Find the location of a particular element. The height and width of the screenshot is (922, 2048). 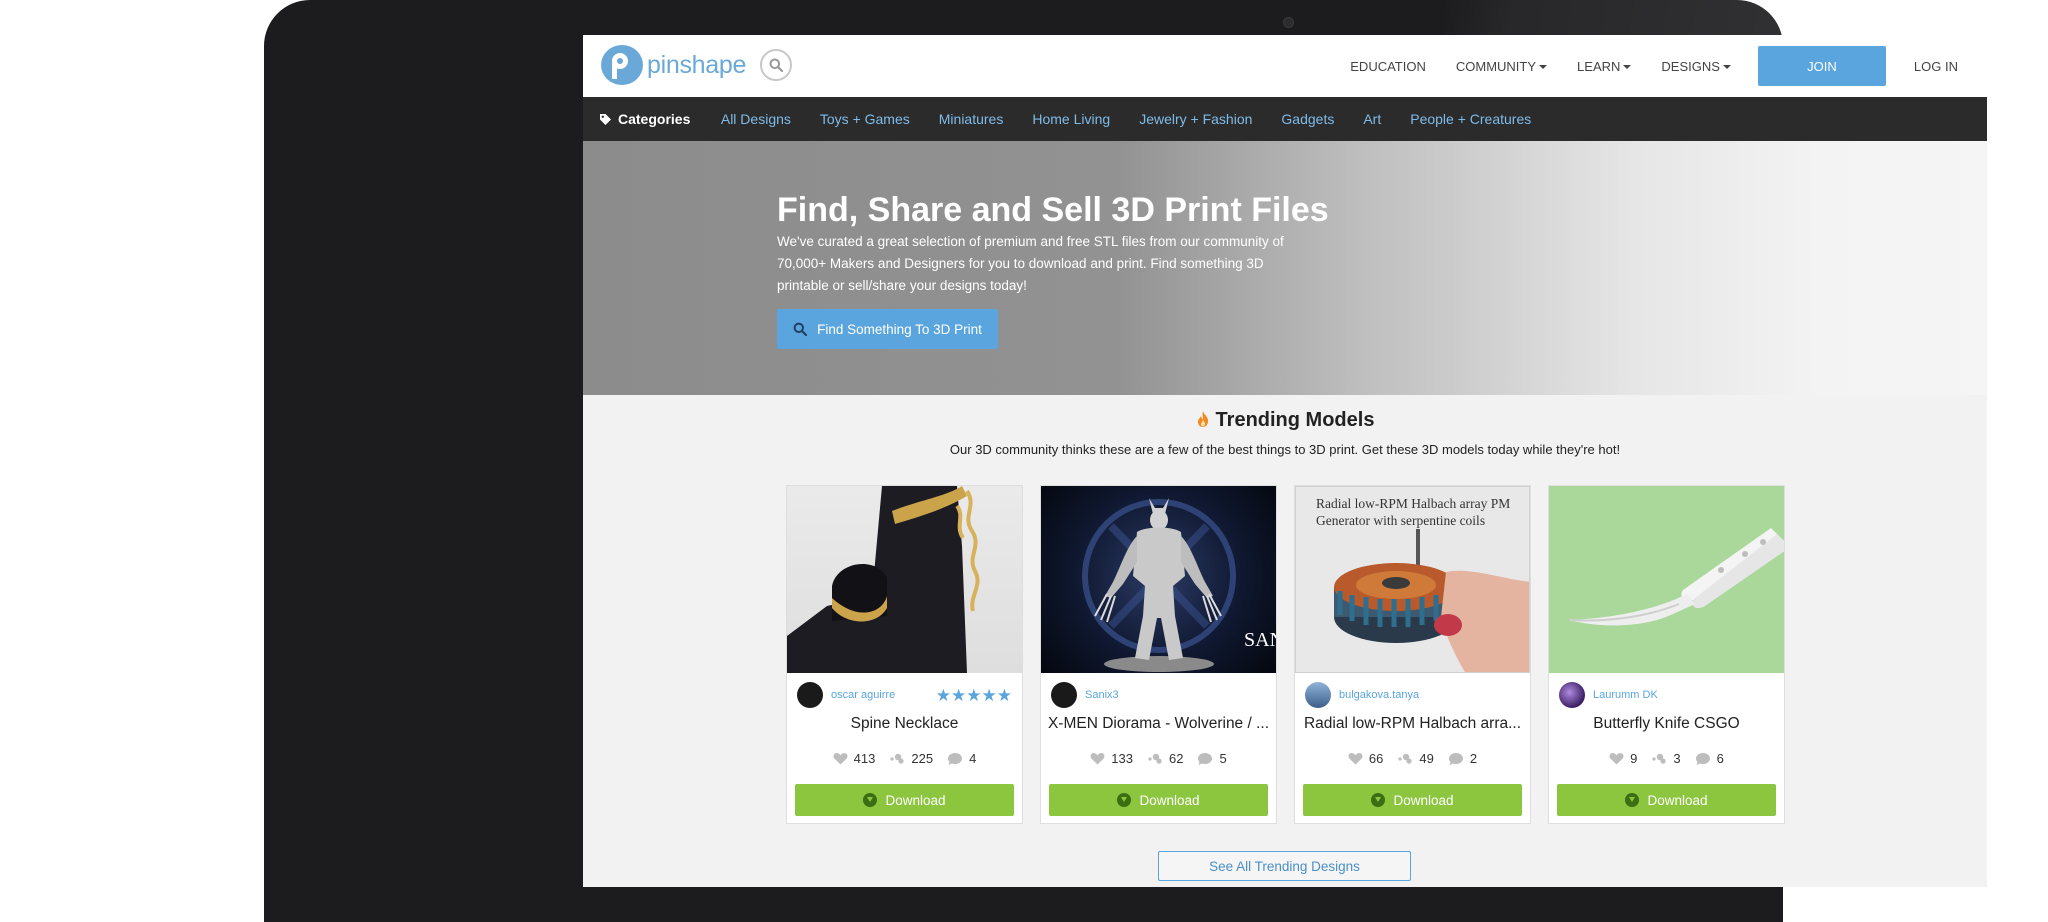

likes-count: 413 is located at coordinates (864, 758).